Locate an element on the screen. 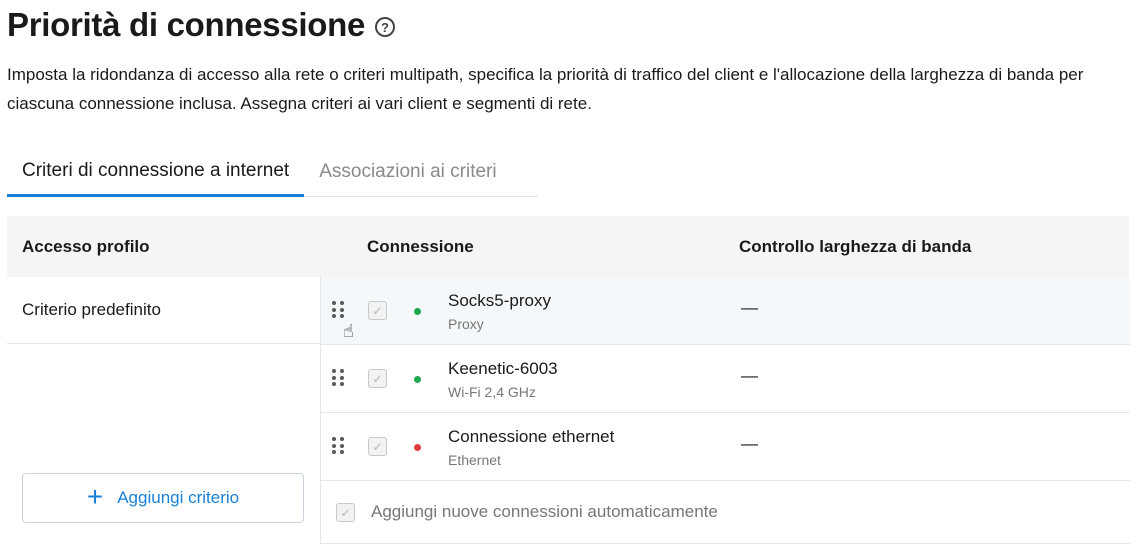  connection-row: ☝ ✓ Socks5-proxy Proxy — is located at coordinates (725, 311).